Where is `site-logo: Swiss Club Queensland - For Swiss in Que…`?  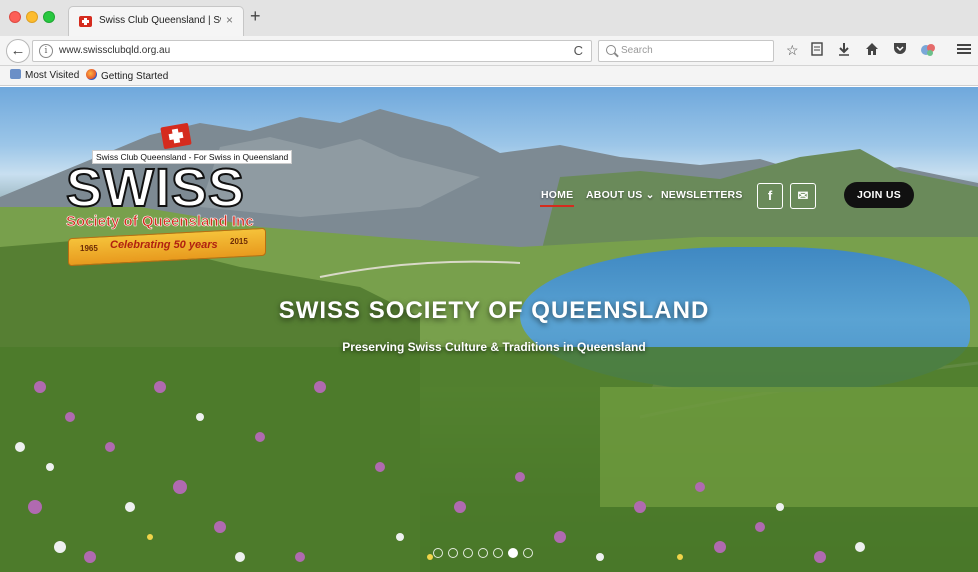 site-logo: Swiss Club Queensland - For Swiss in Que… is located at coordinates (185, 196).